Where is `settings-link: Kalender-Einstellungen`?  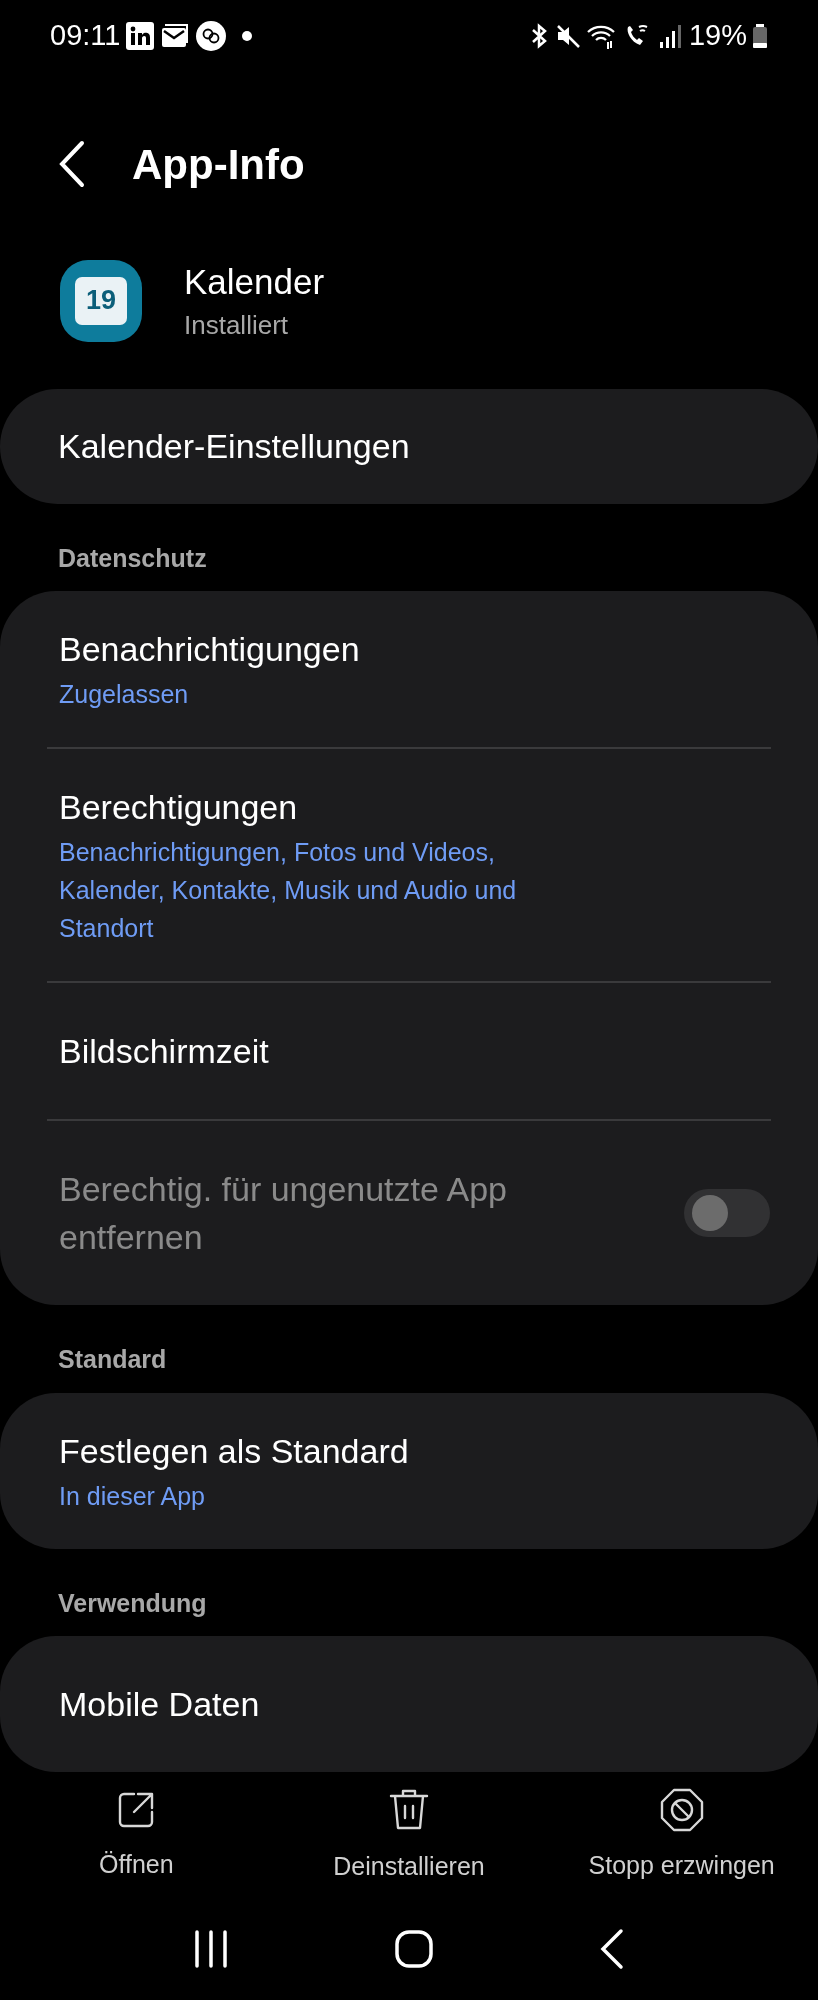
settings-link: Kalender-Einstellungen is located at coordinates (409, 446).